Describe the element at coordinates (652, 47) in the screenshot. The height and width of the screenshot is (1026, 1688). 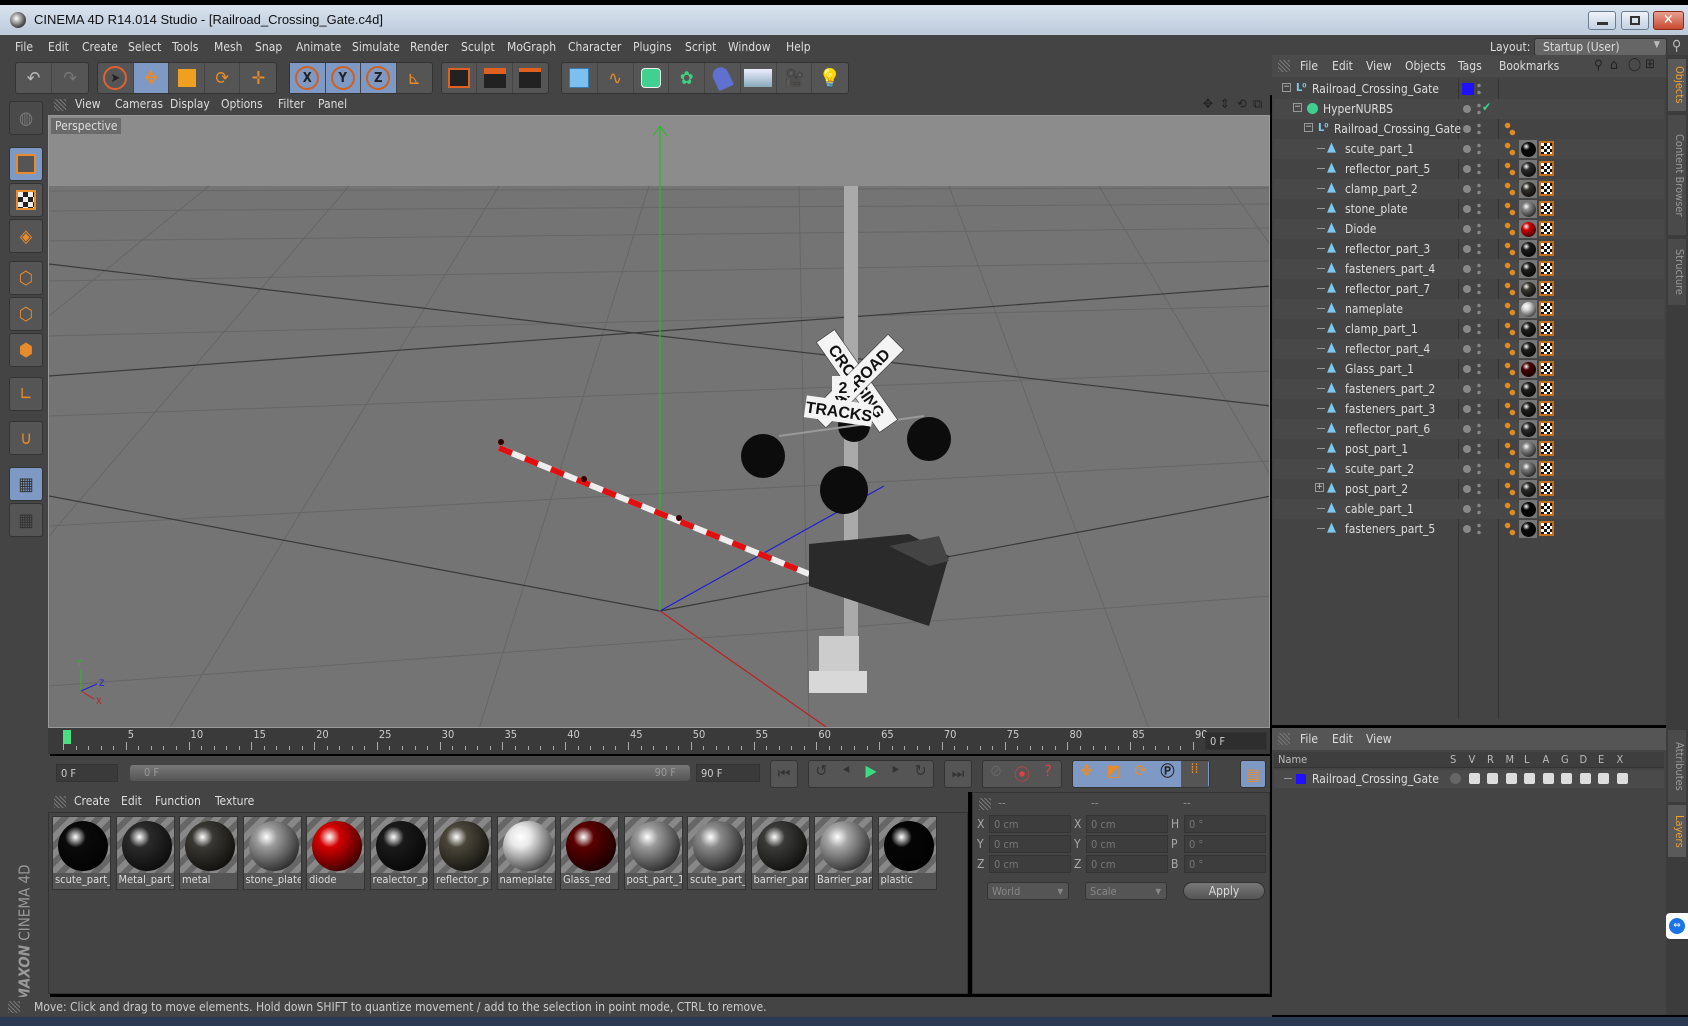
I see `menu-plugins: Plugins` at that location.